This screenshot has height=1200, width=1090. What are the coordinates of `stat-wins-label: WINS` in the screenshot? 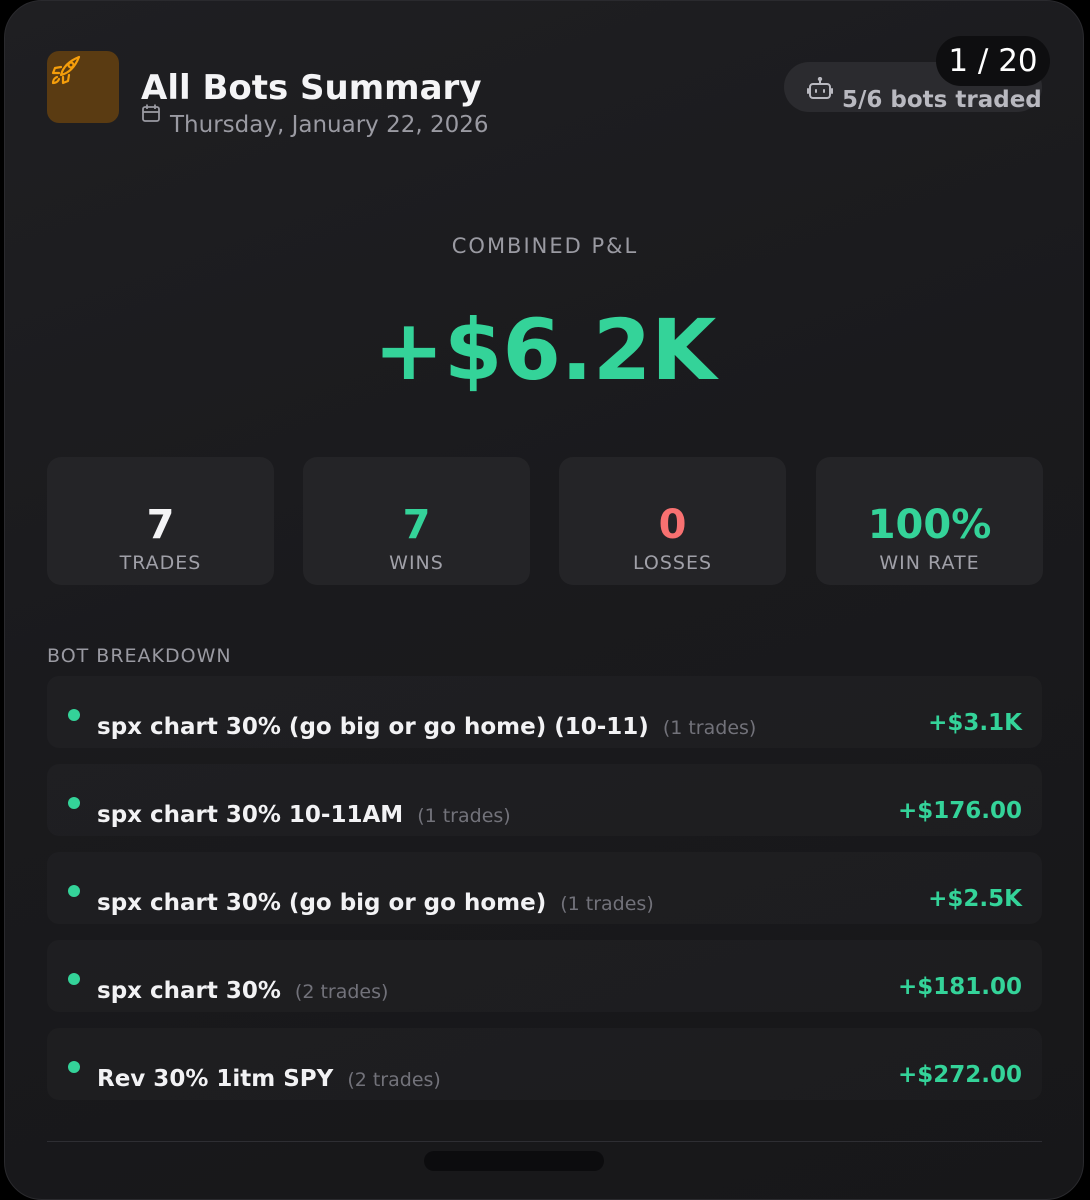 It's located at (416, 563).